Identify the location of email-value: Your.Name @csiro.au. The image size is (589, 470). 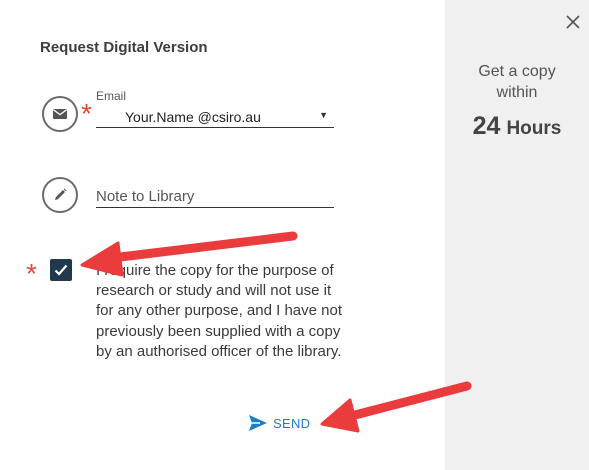
(193, 117).